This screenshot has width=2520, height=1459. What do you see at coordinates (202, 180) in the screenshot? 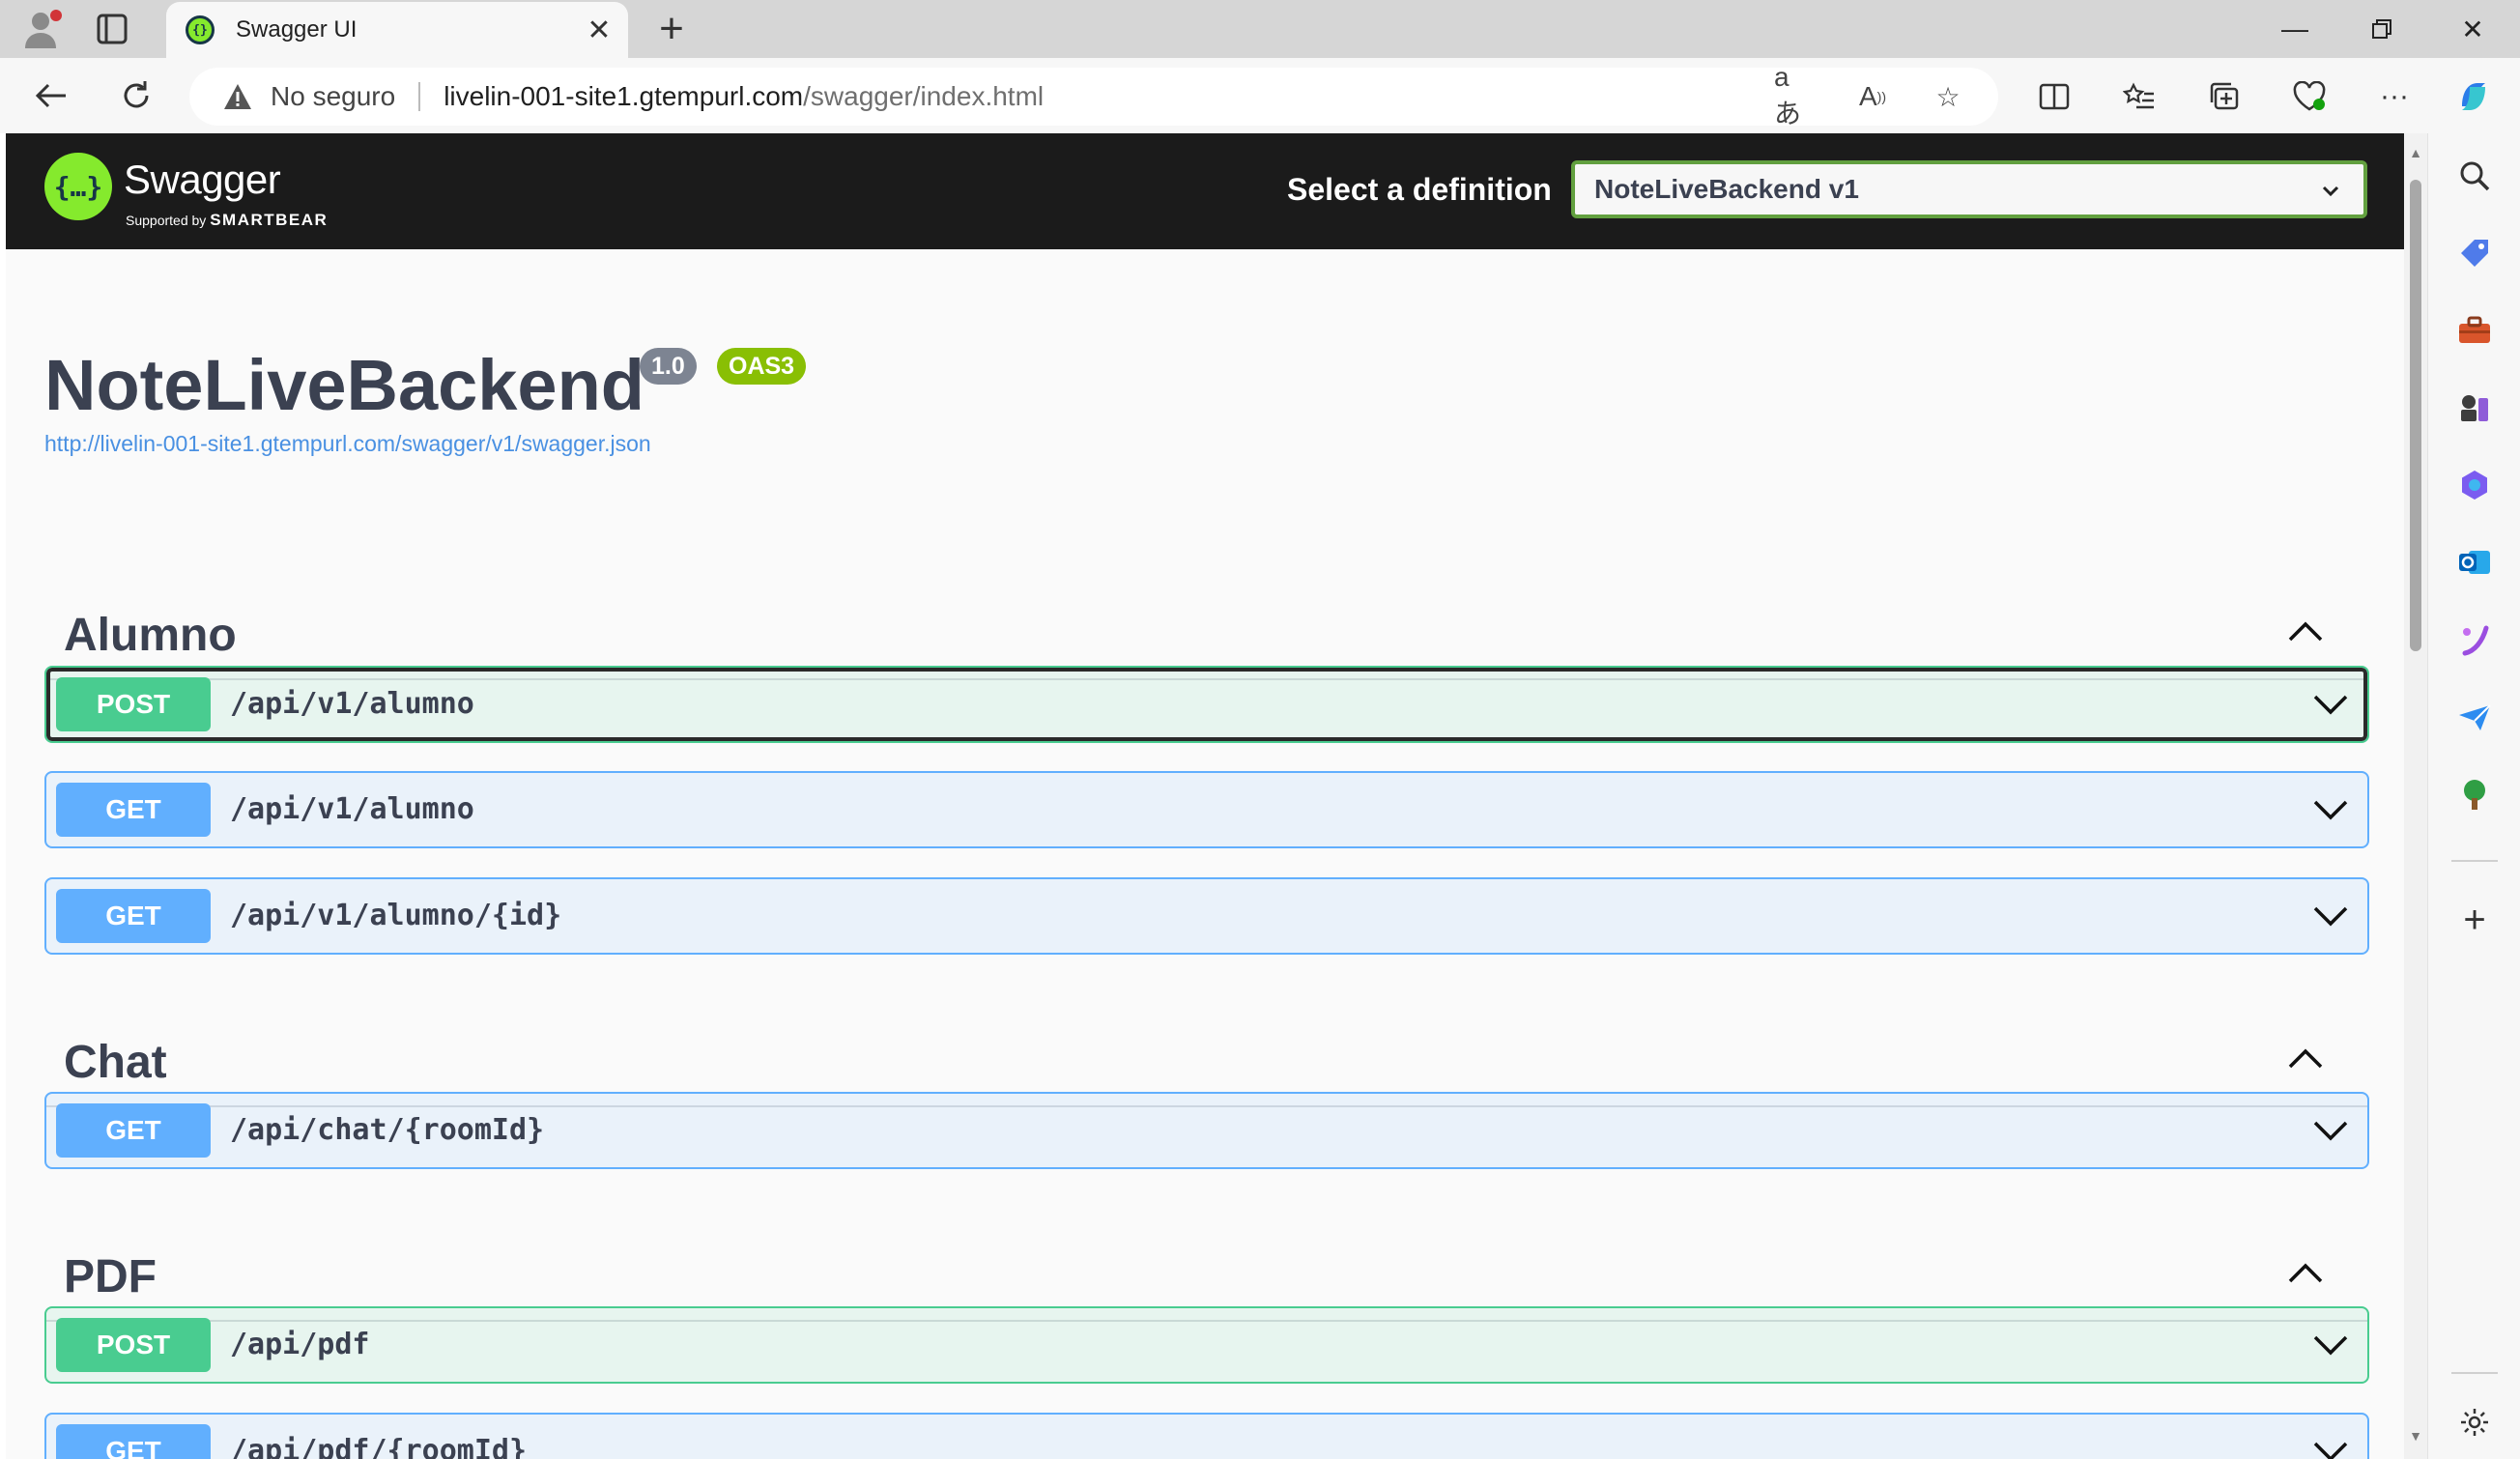
I see `swagger-brand: Swagger` at bounding box center [202, 180].